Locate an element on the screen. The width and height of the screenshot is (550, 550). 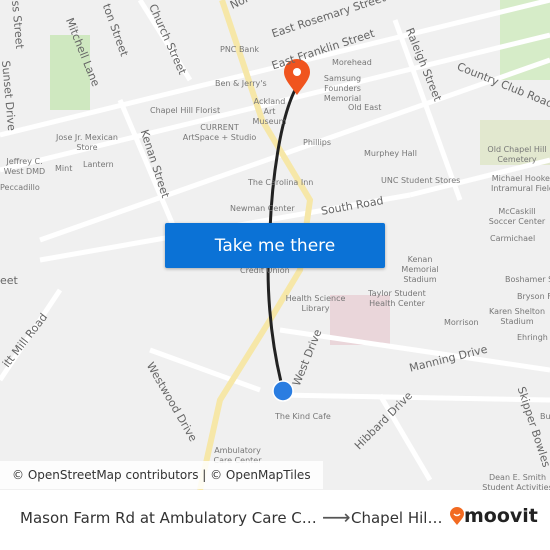
place-label: Michael Hooker Intramural Field is located at coordinates (520, 183).